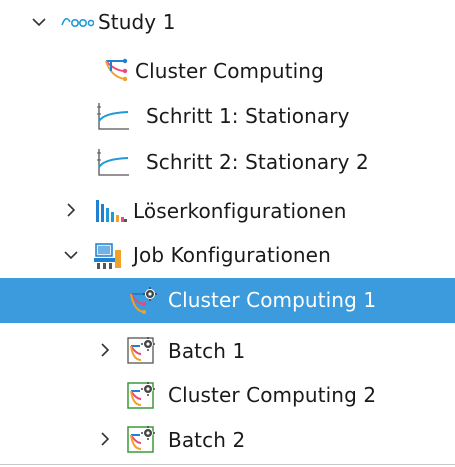 The image size is (455, 467). Describe the element at coordinates (257, 162) in the screenshot. I see `tree-node-label: Schritt 2: Stationary 2` at that location.